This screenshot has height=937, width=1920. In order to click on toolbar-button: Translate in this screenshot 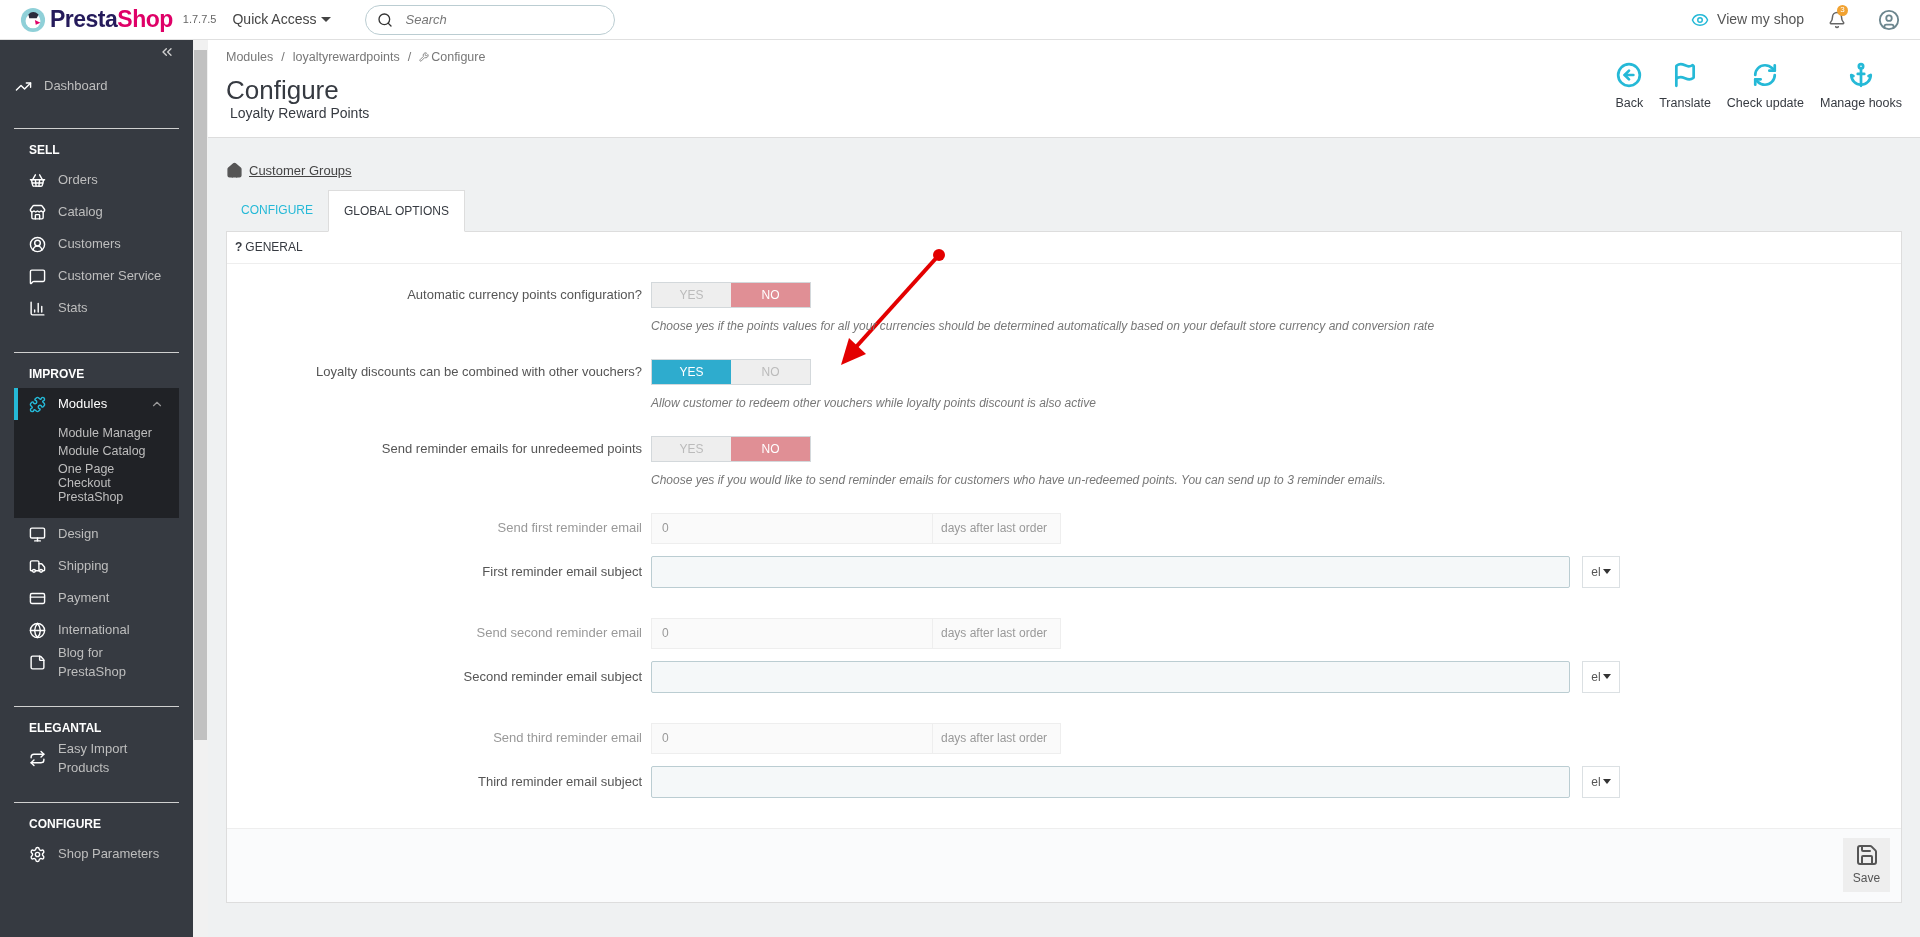, I will do `click(1685, 87)`.